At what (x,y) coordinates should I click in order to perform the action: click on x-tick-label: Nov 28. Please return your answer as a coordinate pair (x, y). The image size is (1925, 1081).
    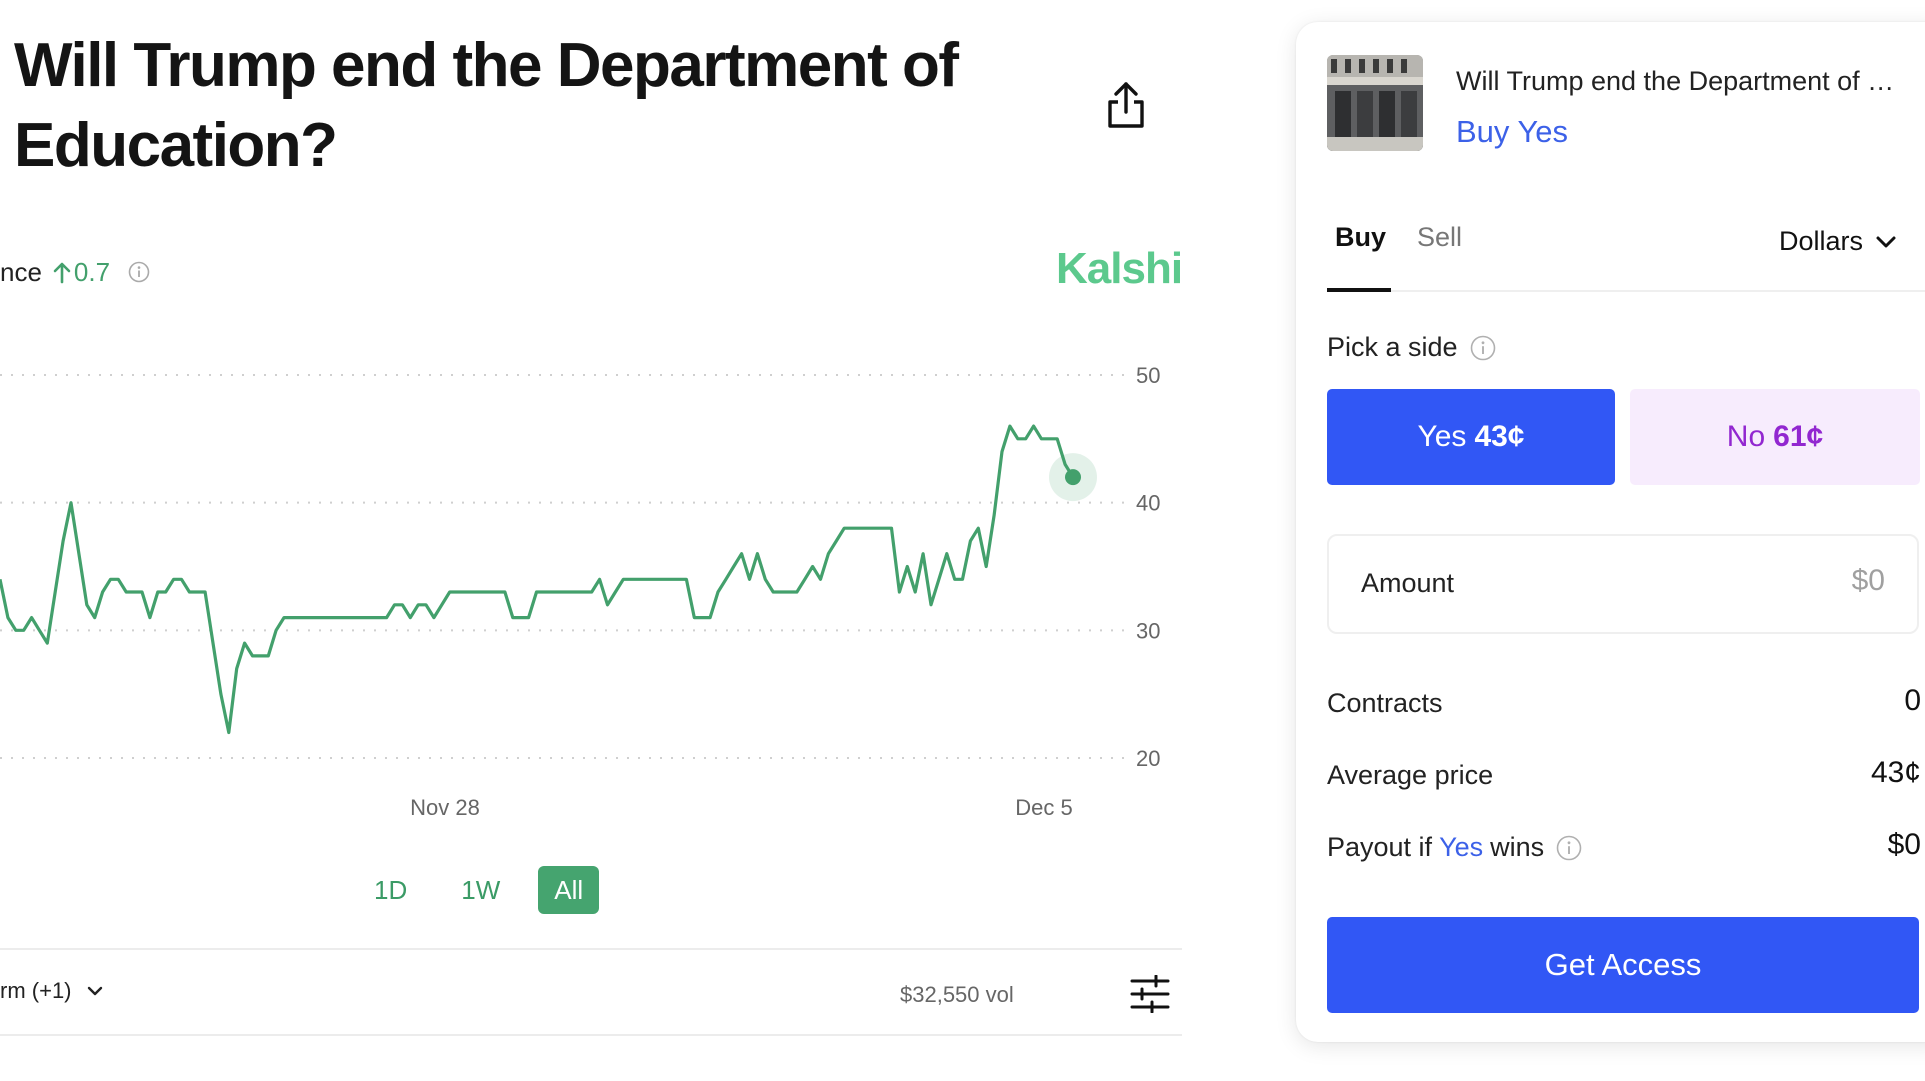
    Looking at the image, I should click on (445, 807).